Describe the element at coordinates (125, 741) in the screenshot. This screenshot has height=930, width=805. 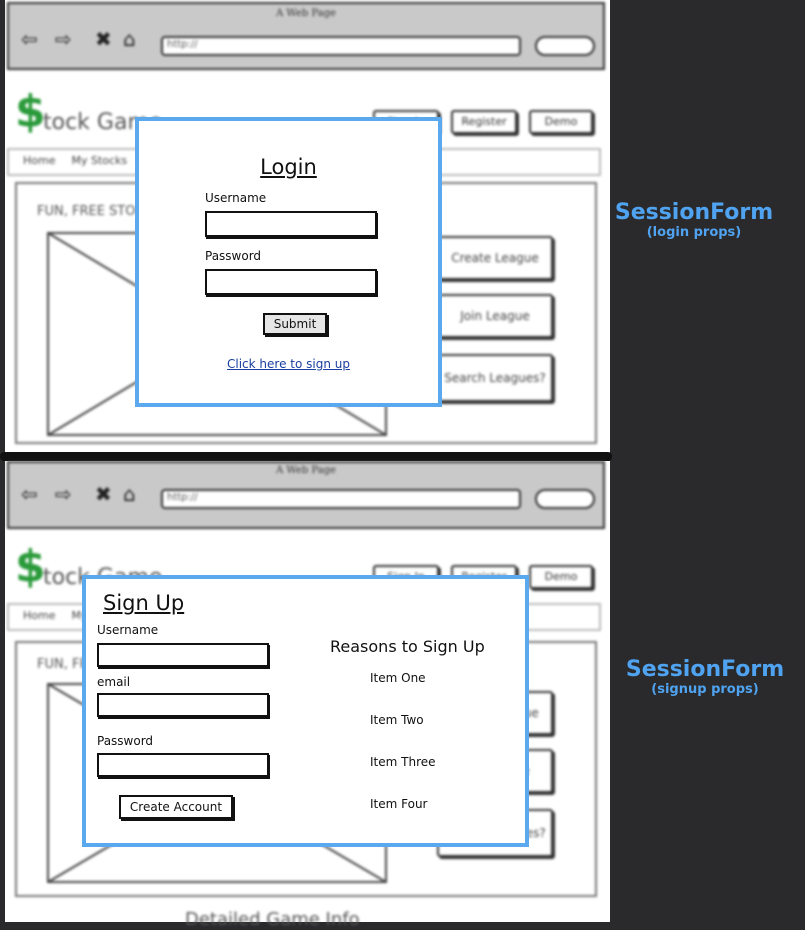
I see `signup-password-label: Password` at that location.